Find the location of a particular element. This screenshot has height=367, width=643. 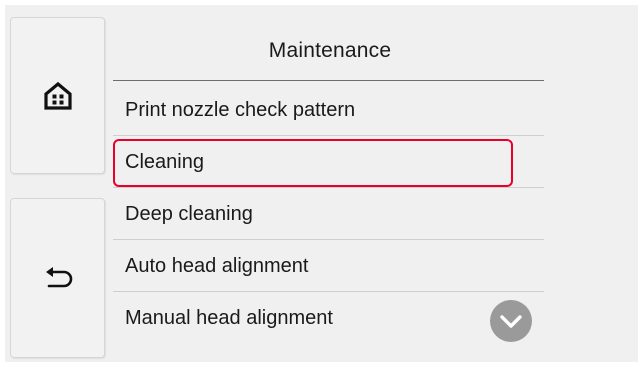

menu-item-print-nozzle-check-pattern: Print nozzle check pattern is located at coordinates (328, 110).